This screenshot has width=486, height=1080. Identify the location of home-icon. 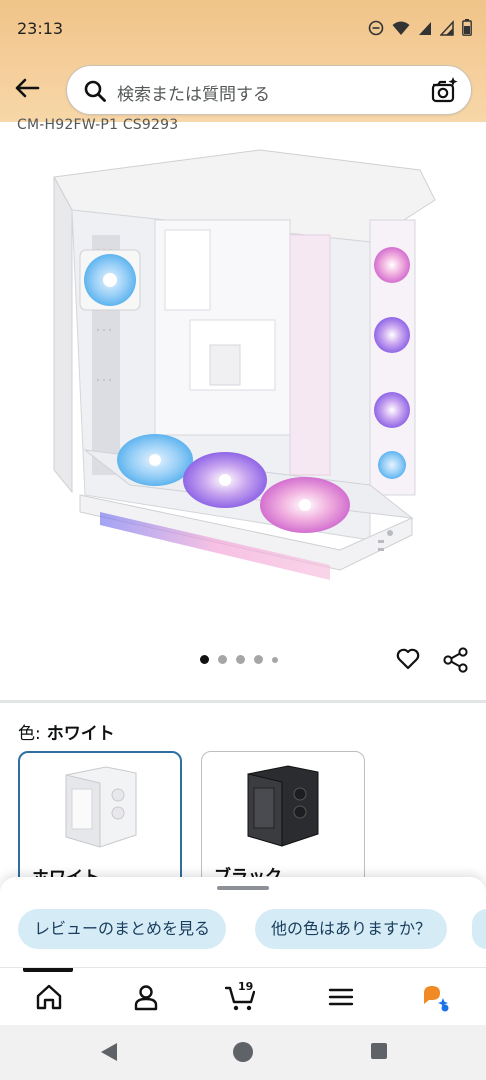
(49, 997).